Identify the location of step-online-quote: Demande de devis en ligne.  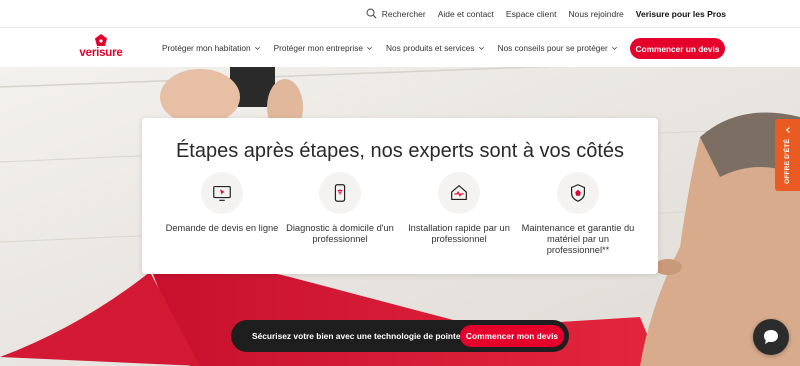
(222, 203).